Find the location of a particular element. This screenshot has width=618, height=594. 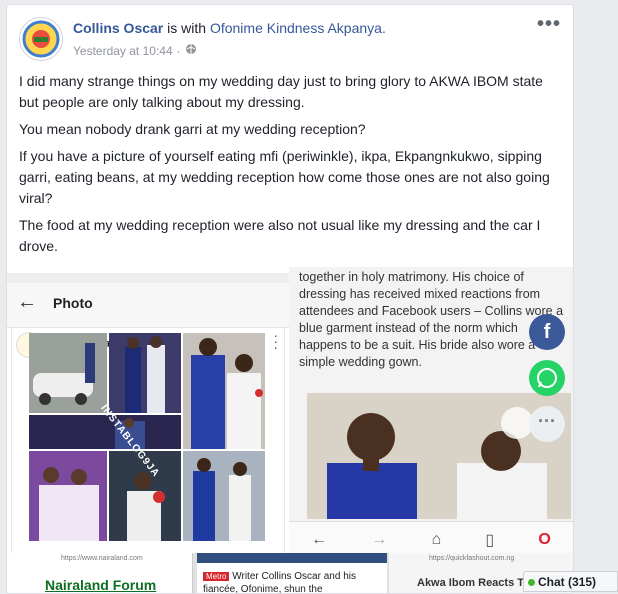

author-avatar is located at coordinates (41, 39).